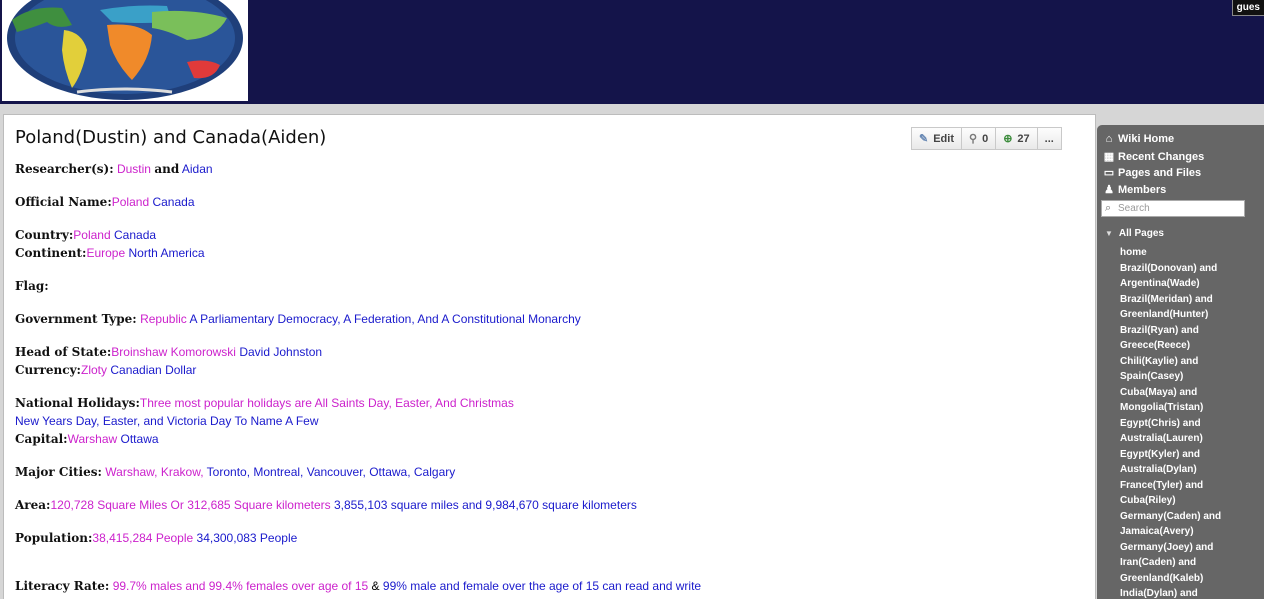 The image size is (1264, 599). What do you see at coordinates (247, 538) in the screenshot?
I see `value-b: 34,300,083 People` at bounding box center [247, 538].